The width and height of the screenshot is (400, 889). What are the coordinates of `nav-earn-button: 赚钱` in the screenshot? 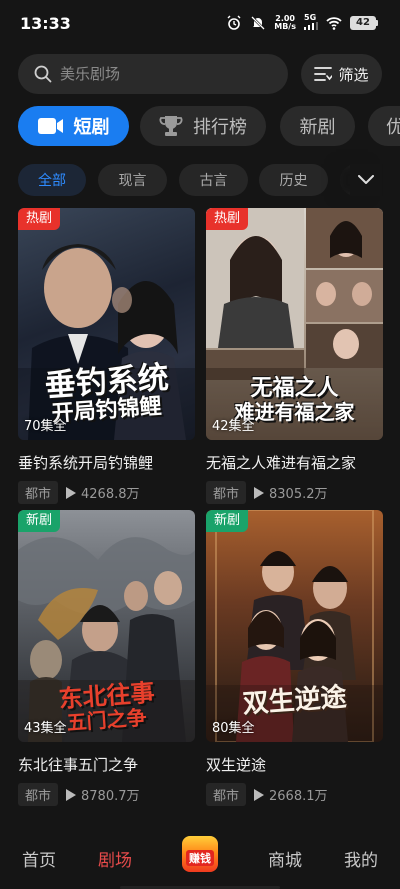 It's located at (200, 854).